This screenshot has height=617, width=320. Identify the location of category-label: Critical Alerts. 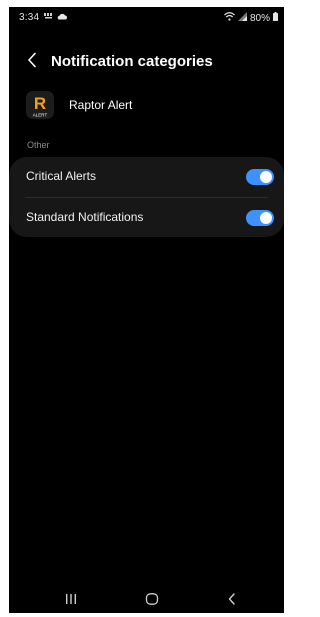
(61, 176).